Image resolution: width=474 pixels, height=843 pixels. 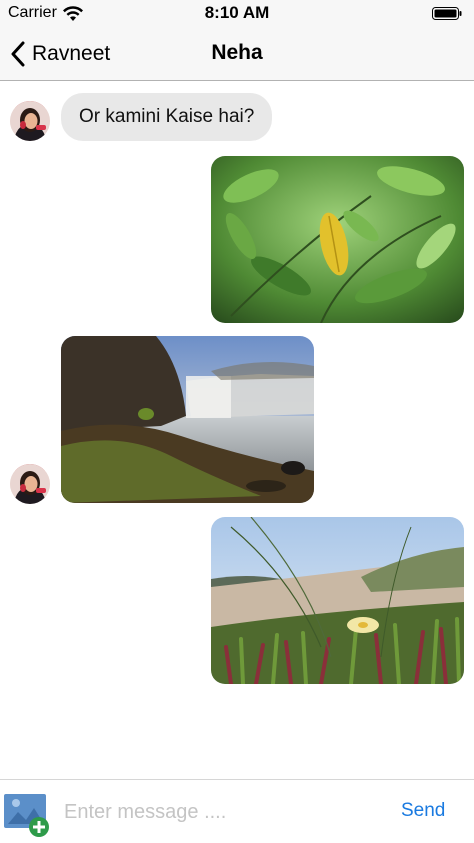 I want to click on add-photo-button, so click(x=28, y=816).